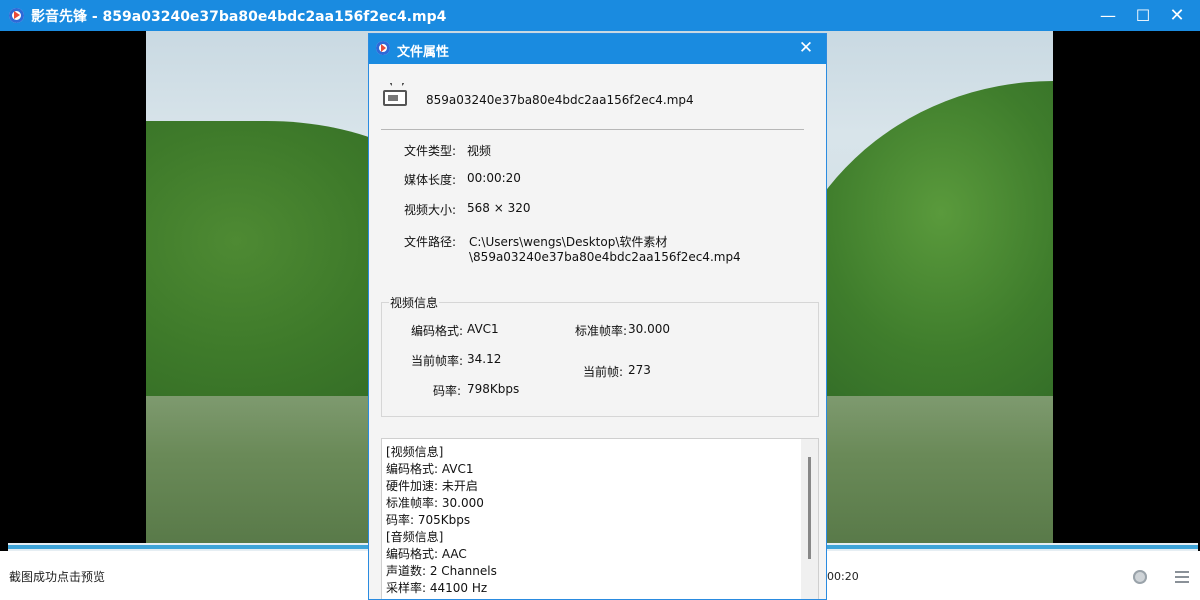  I want to click on current-frame-label: 当前帧:, so click(603, 372).